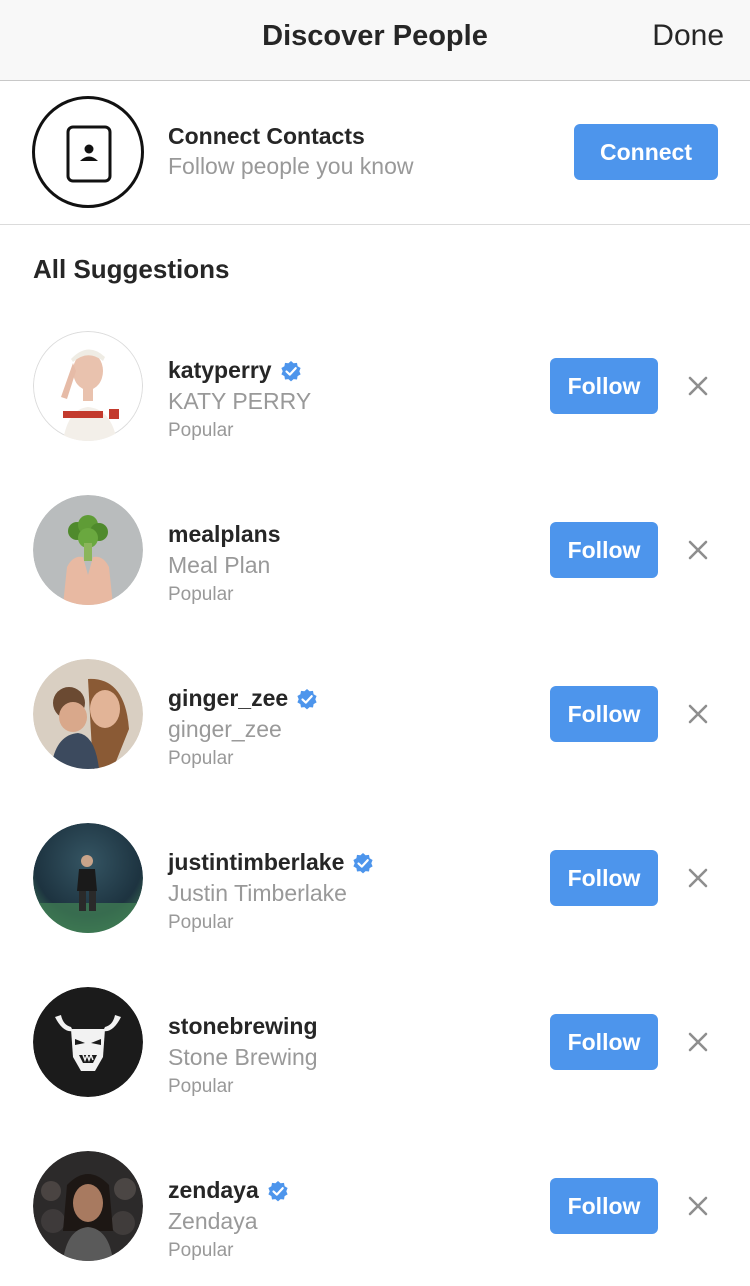  Describe the element at coordinates (88, 1042) in the screenshot. I see `profile-photo-stonebrewing` at that location.